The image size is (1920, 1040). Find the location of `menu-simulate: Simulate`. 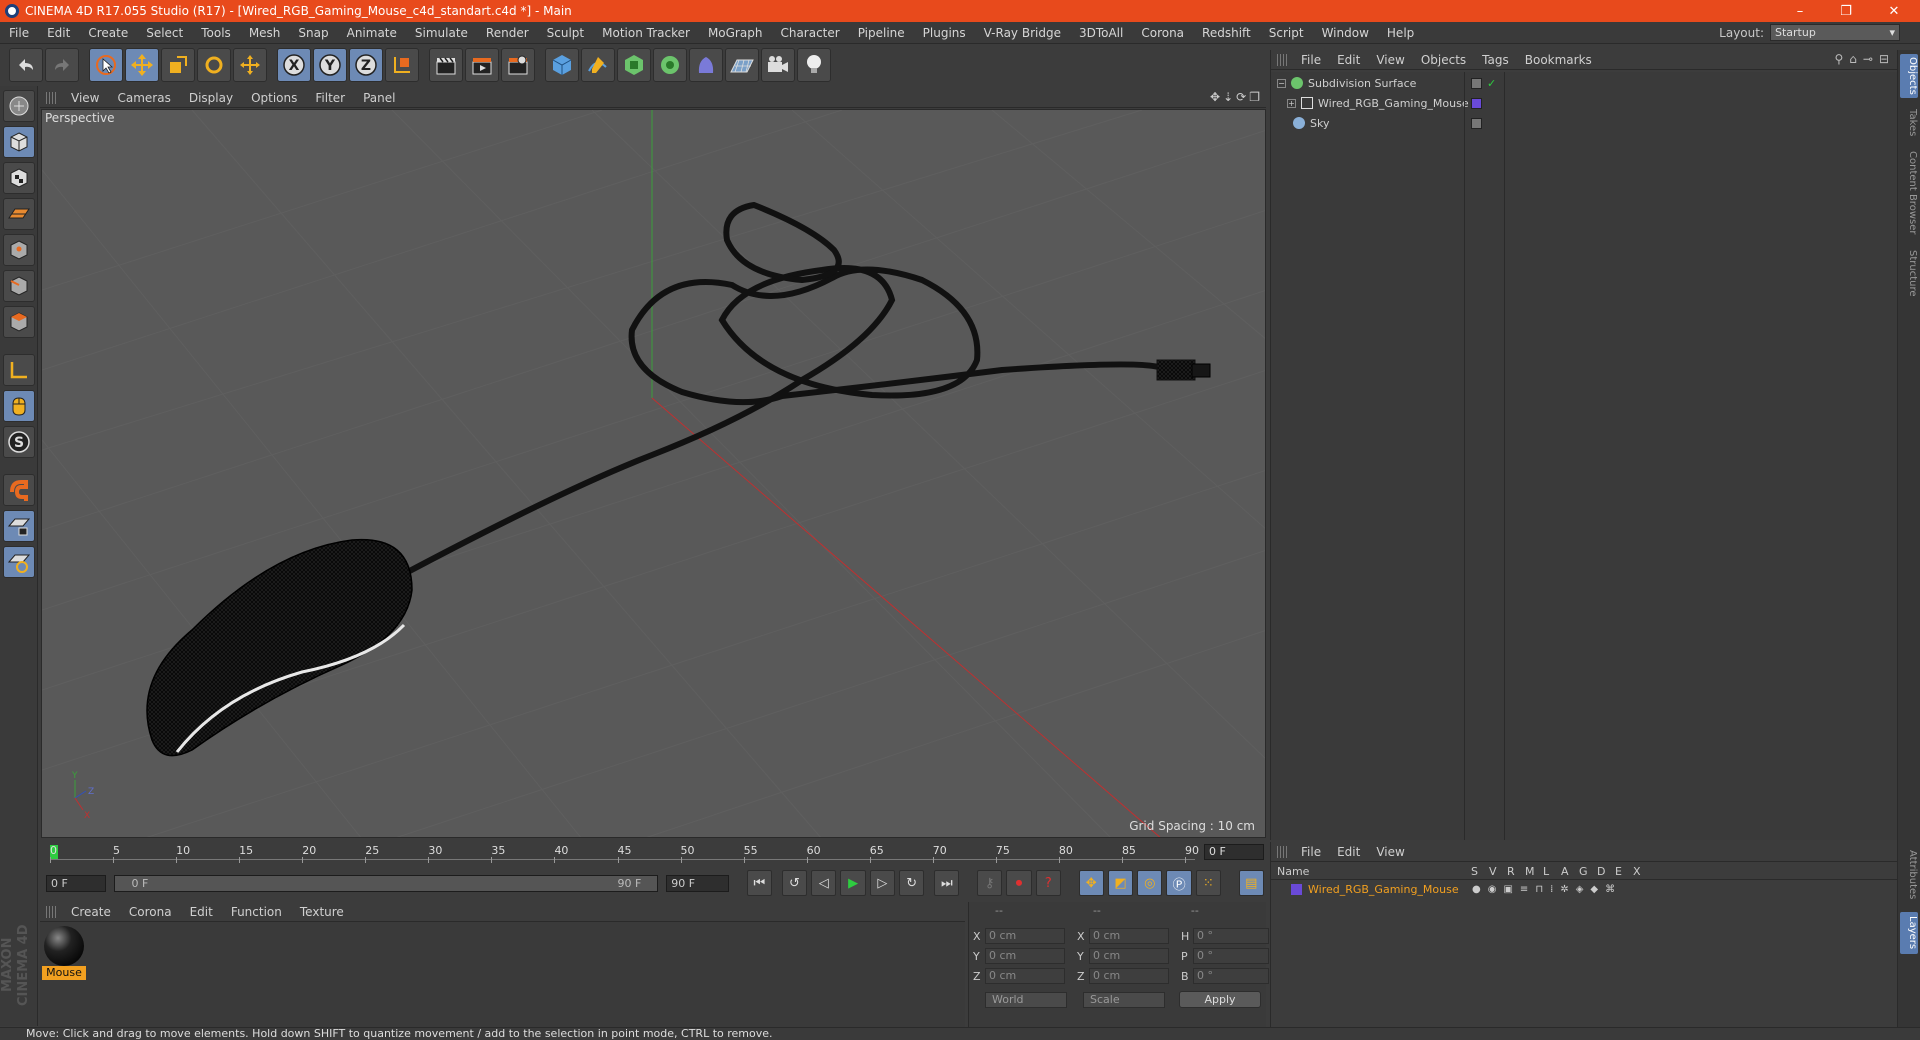

menu-simulate: Simulate is located at coordinates (441, 33).